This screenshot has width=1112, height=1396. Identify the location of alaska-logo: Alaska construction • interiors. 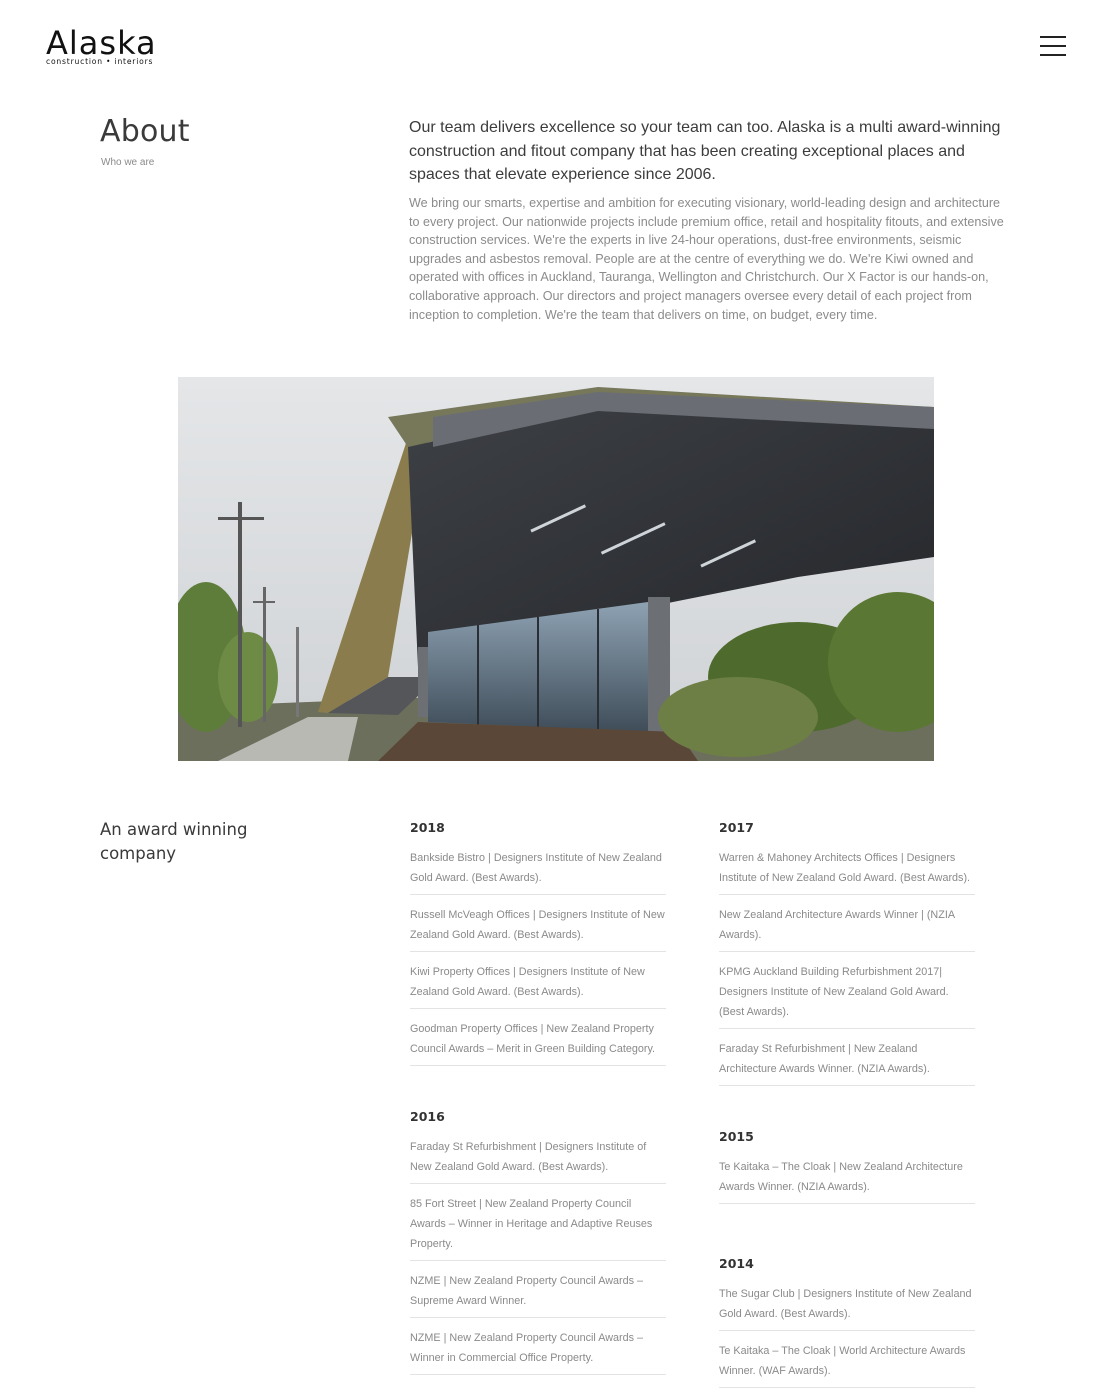
(116, 46).